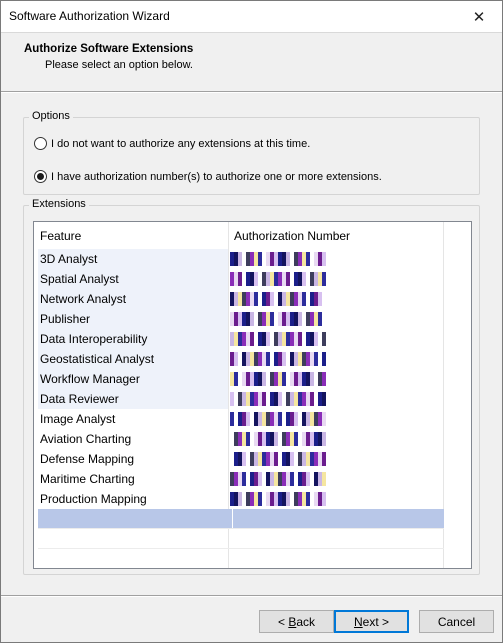 The image size is (503, 643). Describe the element at coordinates (292, 621) in the screenshot. I see `back-mnemonic: B` at that location.